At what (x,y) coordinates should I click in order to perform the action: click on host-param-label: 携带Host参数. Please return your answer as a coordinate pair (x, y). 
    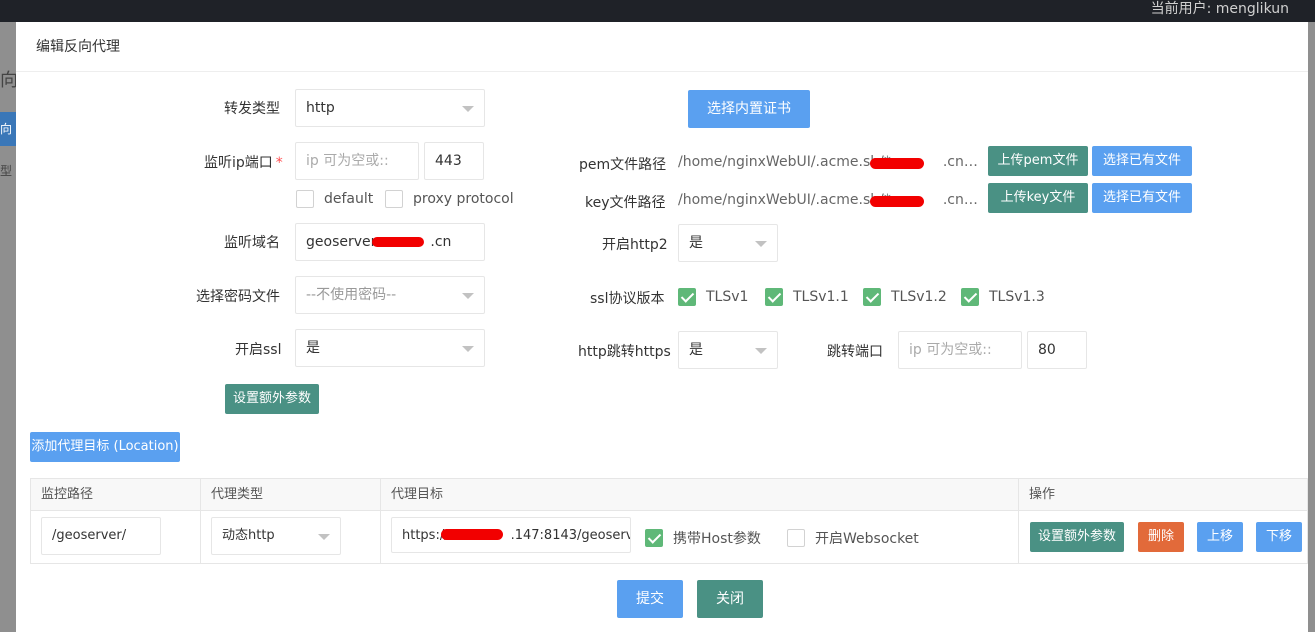
    Looking at the image, I should click on (717, 539).